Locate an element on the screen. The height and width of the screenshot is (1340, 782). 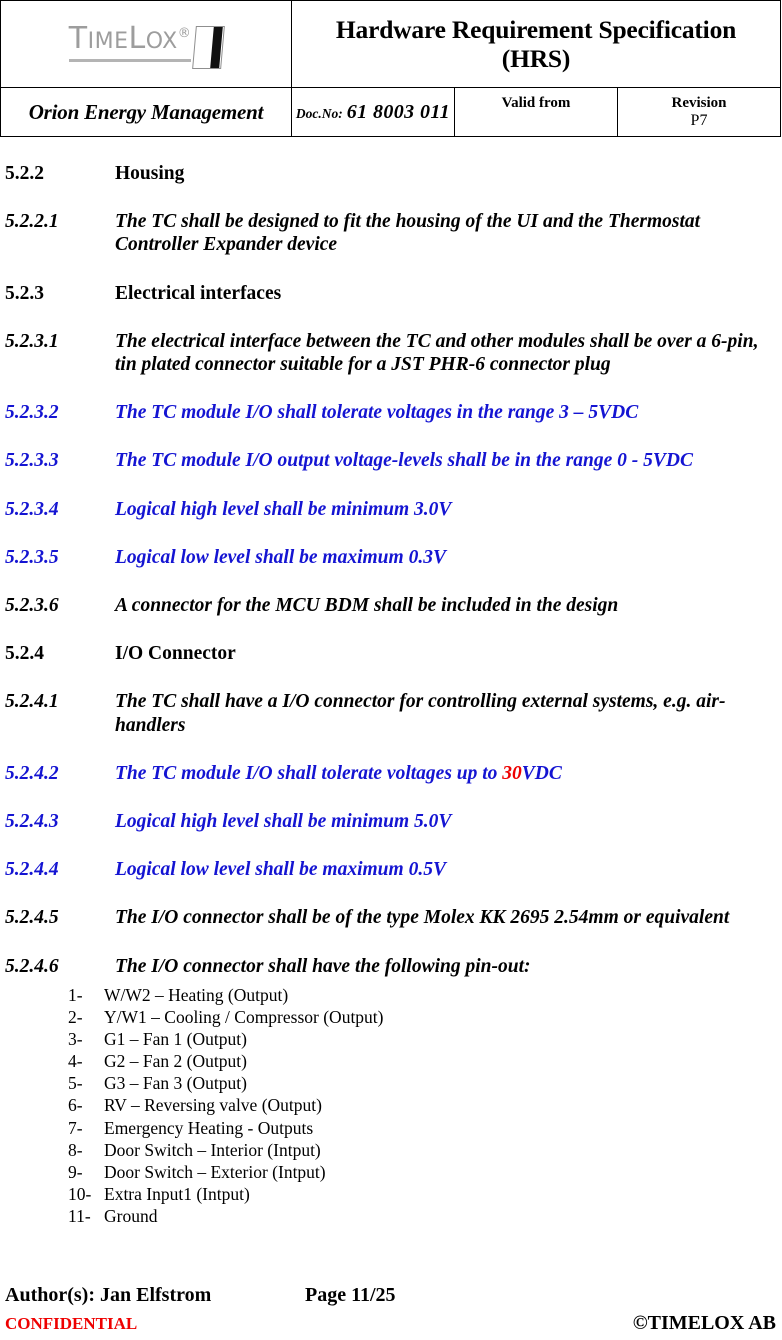
logo-cell: TIMELOX® is located at coordinates (146, 44).